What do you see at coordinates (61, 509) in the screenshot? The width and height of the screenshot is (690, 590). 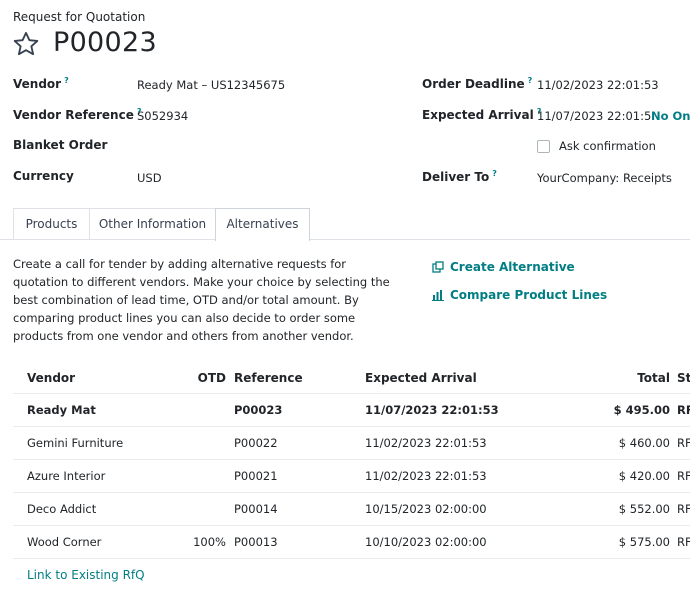 I see `row-vendor: Deco Addict` at bounding box center [61, 509].